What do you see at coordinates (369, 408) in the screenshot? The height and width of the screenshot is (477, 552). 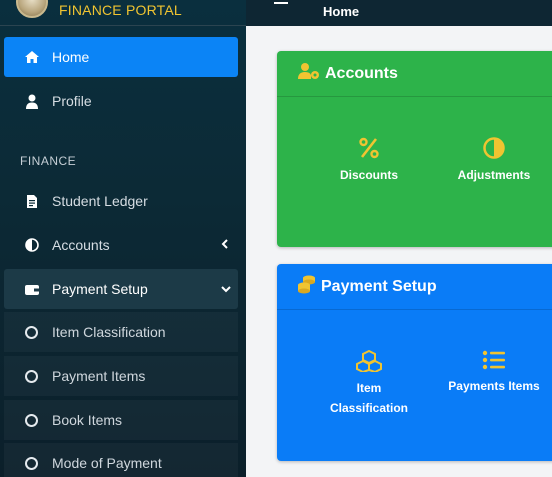 I see `tile-label-line2: Classification` at bounding box center [369, 408].